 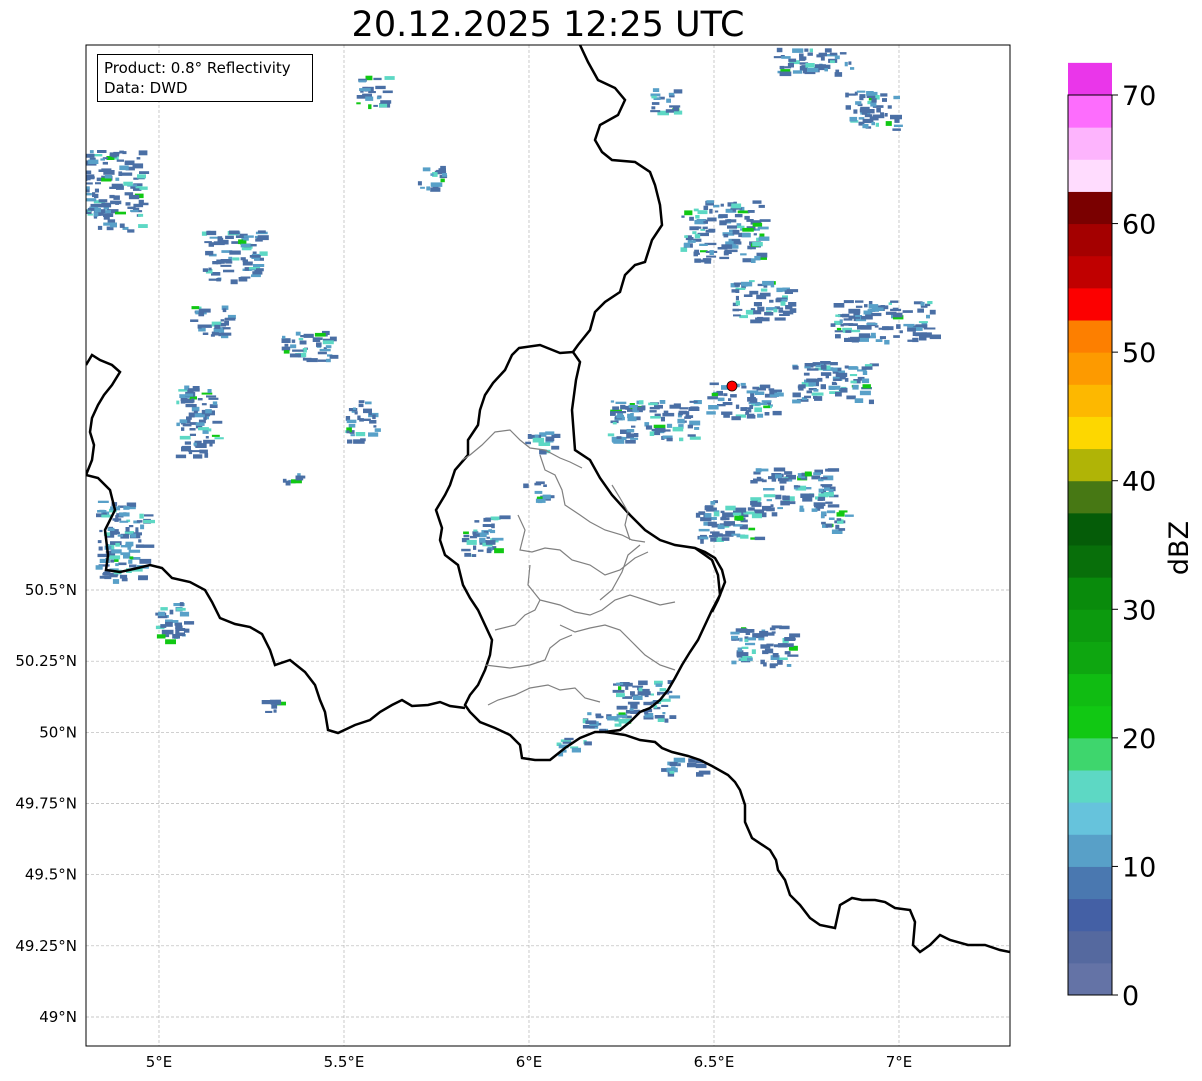 What do you see at coordinates (205, 78) in the screenshot?
I see `info-box: Product: 0.8° Reflectivity Data: DWD` at bounding box center [205, 78].